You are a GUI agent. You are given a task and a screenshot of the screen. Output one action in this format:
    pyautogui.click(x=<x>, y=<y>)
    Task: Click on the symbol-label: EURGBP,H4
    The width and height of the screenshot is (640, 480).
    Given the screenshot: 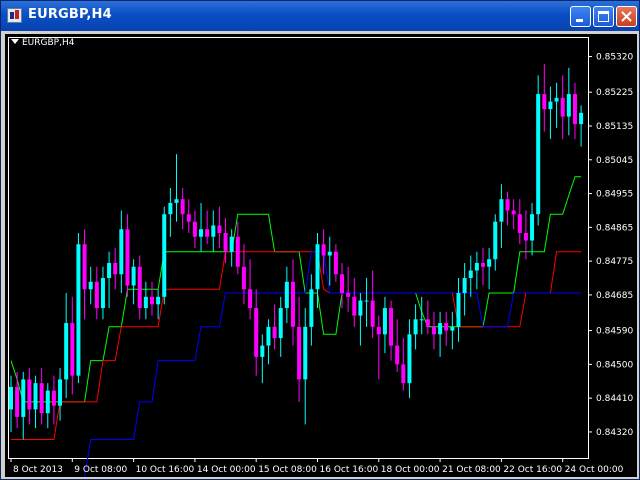 What is the action you would take?
    pyautogui.click(x=42, y=43)
    